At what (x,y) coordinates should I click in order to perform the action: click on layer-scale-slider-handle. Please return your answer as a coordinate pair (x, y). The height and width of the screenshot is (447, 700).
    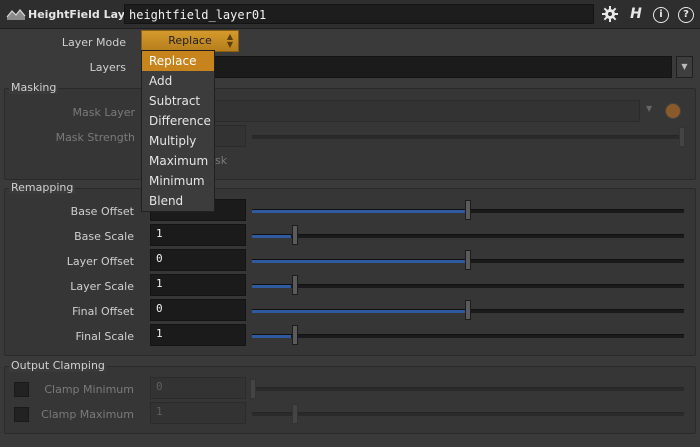
    Looking at the image, I should click on (295, 285).